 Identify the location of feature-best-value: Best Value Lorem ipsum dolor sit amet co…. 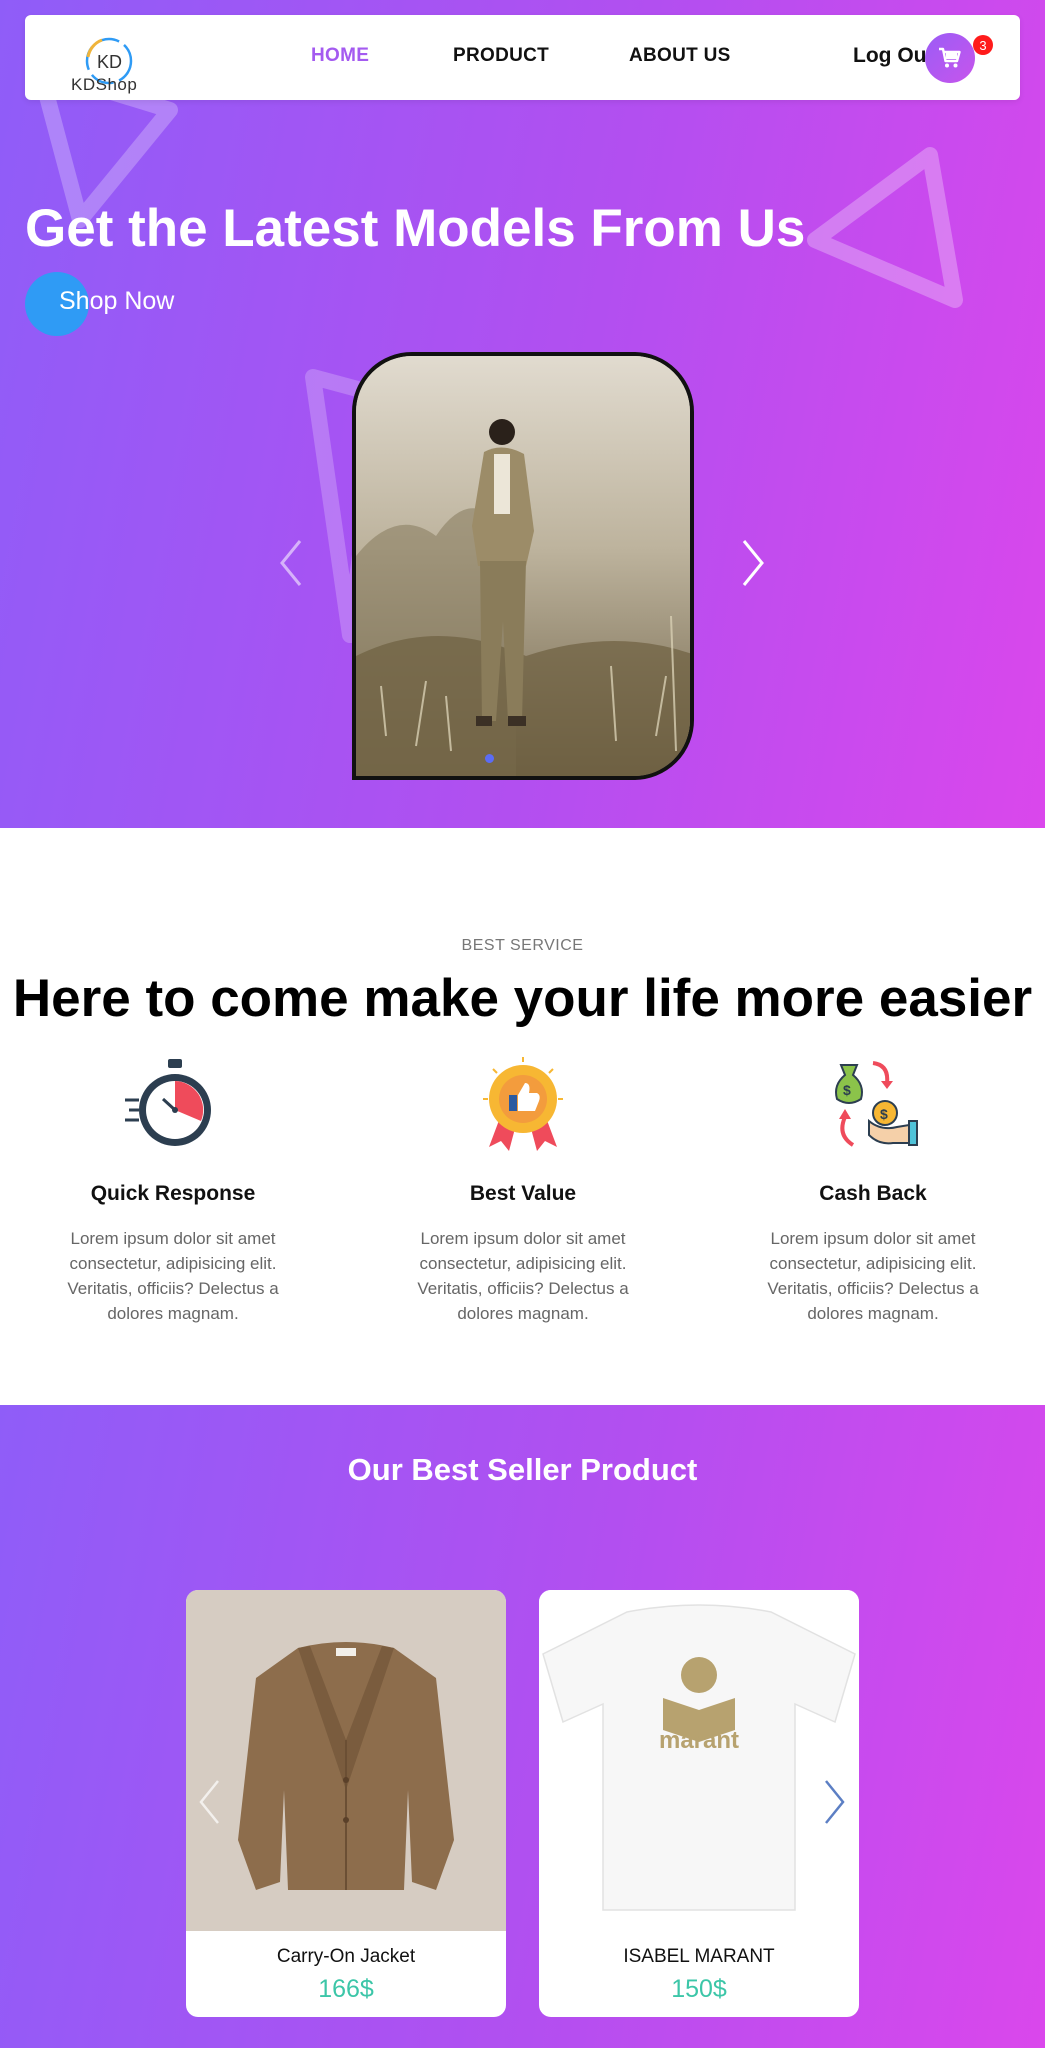
(523, 1190).